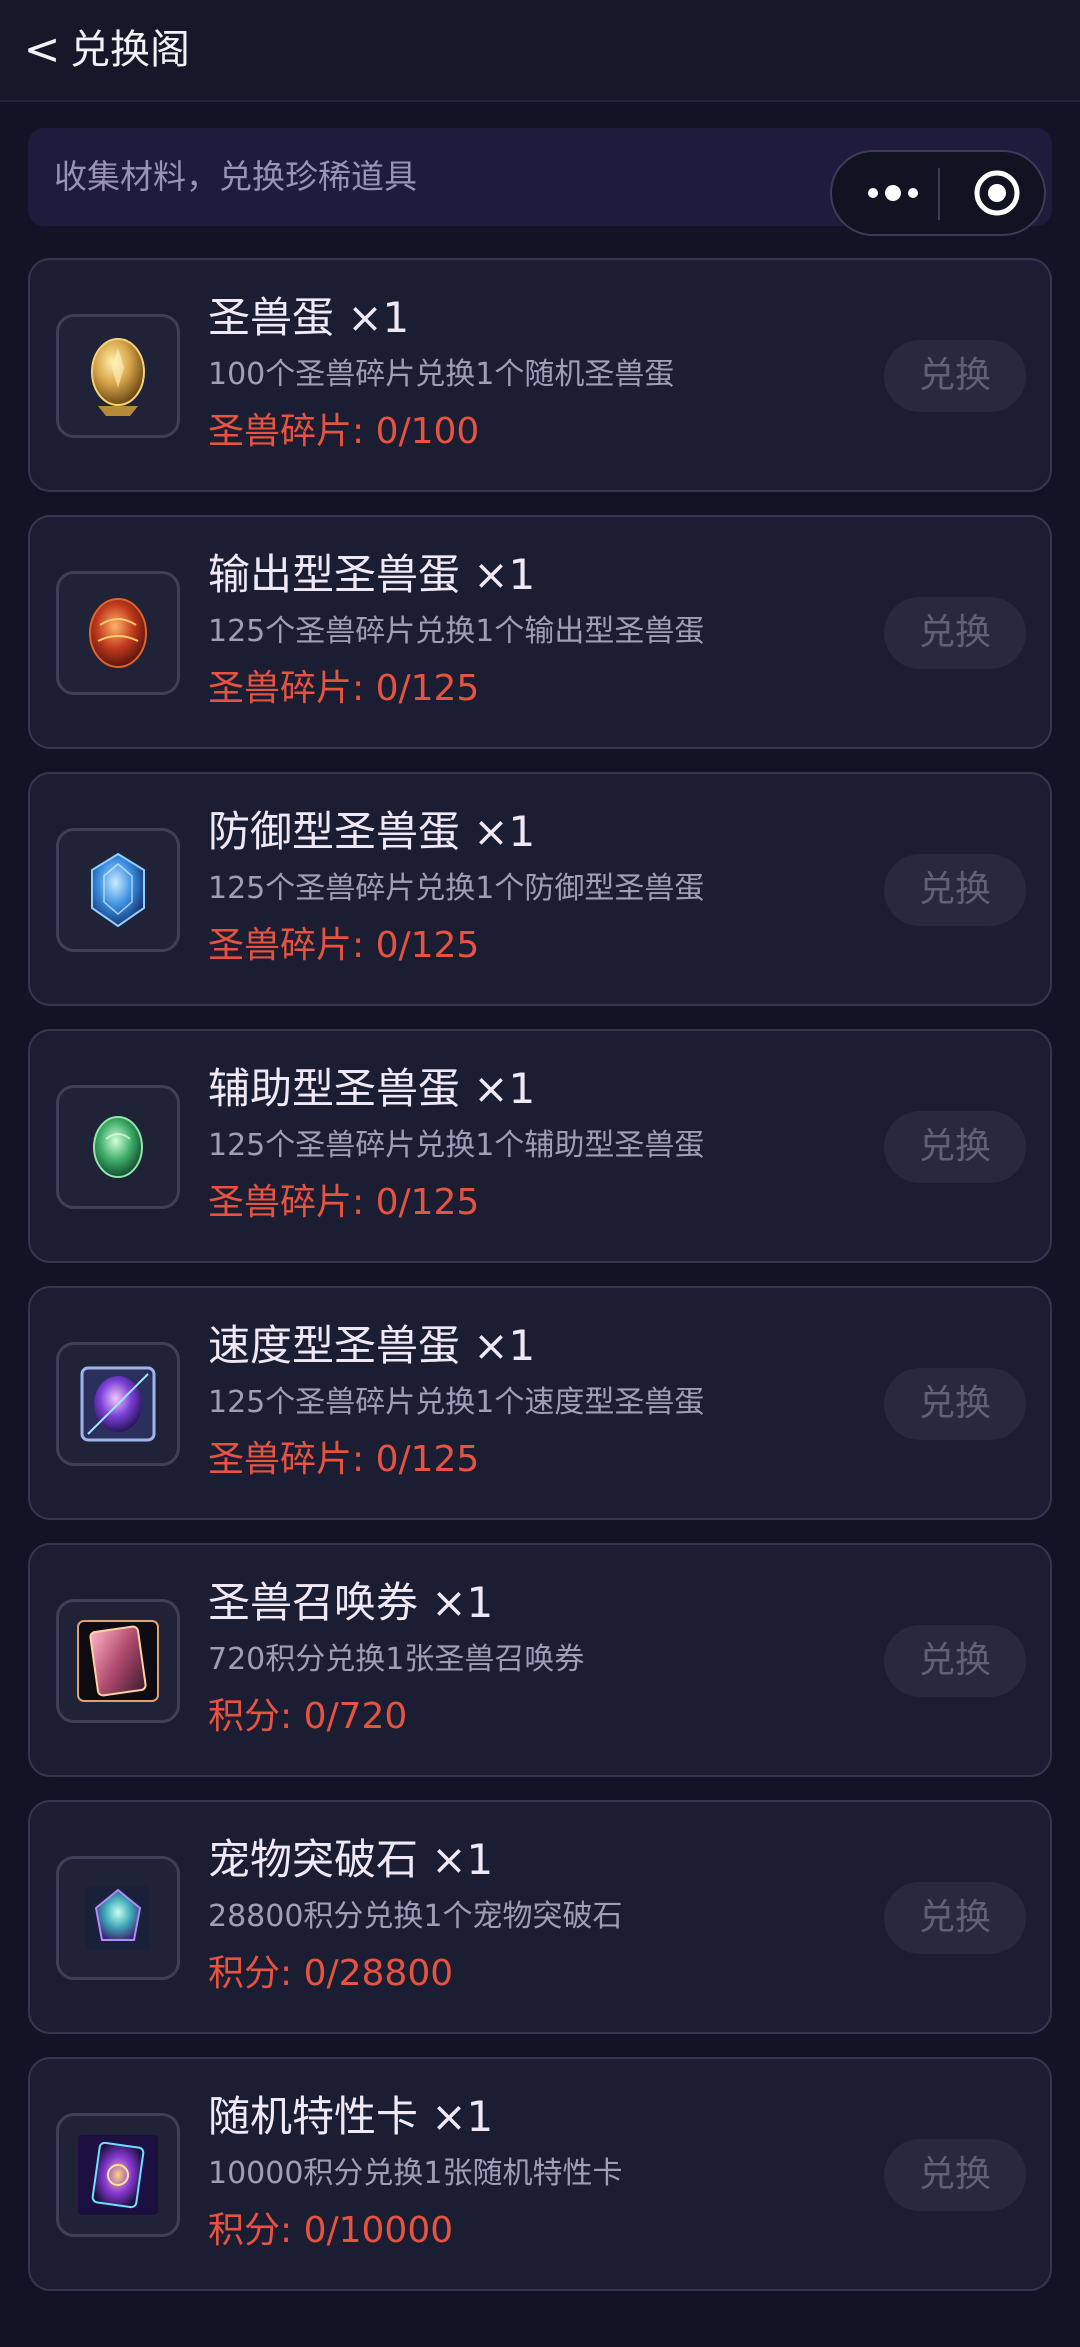 The width and height of the screenshot is (1080, 2347). What do you see at coordinates (331, 1973) in the screenshot?
I see `item-progress: 积分: 0/28800` at bounding box center [331, 1973].